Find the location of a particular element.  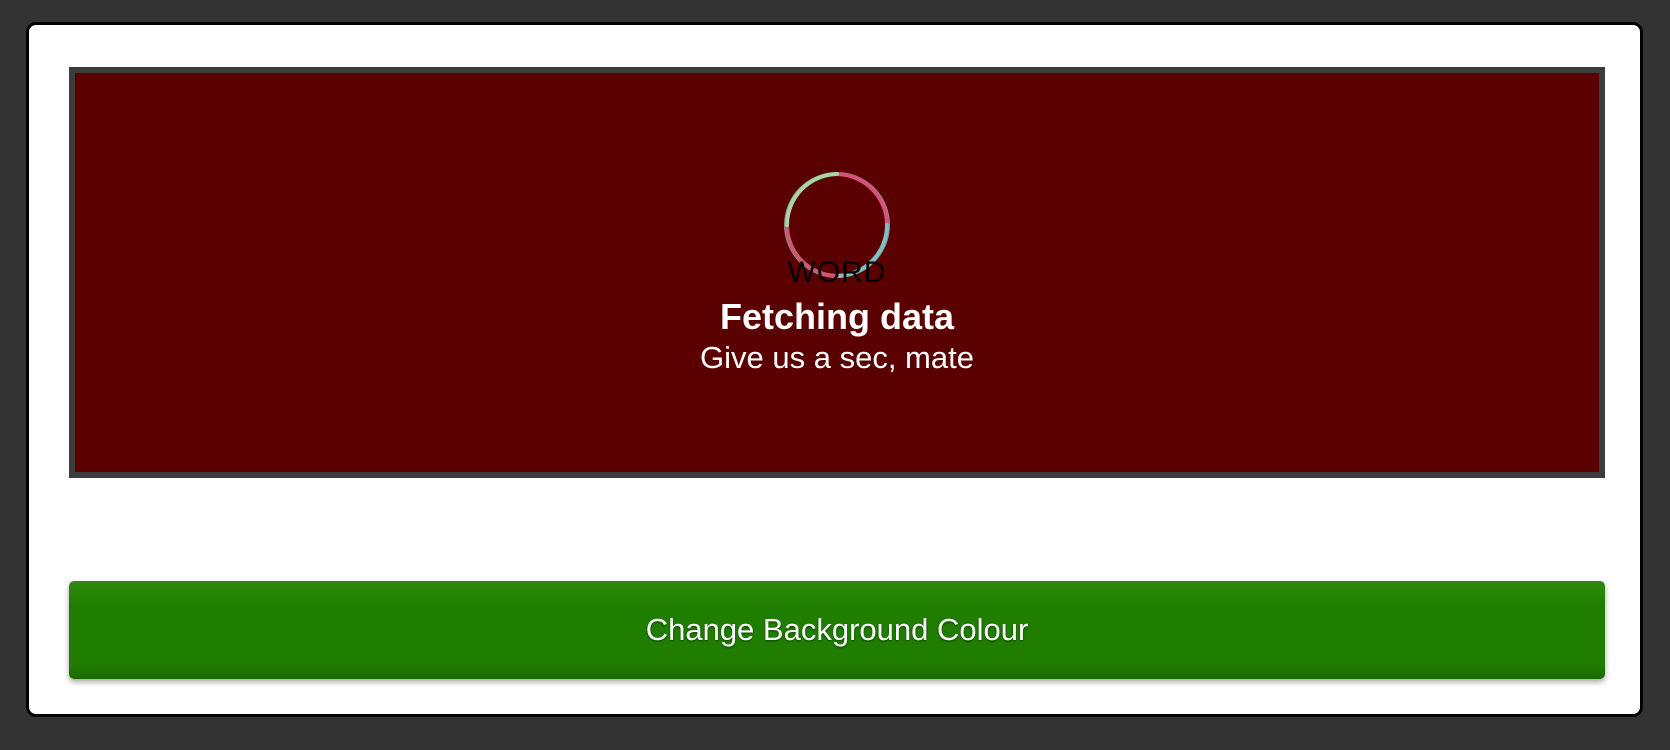

current-word: WORD is located at coordinates (837, 272).